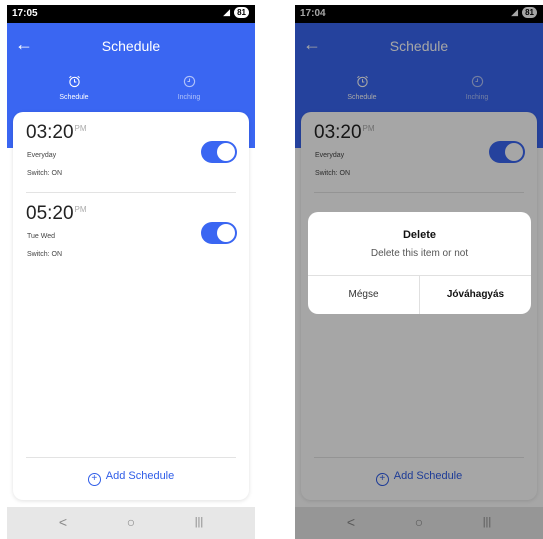 This screenshot has height=539, width=543. Describe the element at coordinates (140, 476) in the screenshot. I see `add-schedule-label: Add Schedule` at that location.